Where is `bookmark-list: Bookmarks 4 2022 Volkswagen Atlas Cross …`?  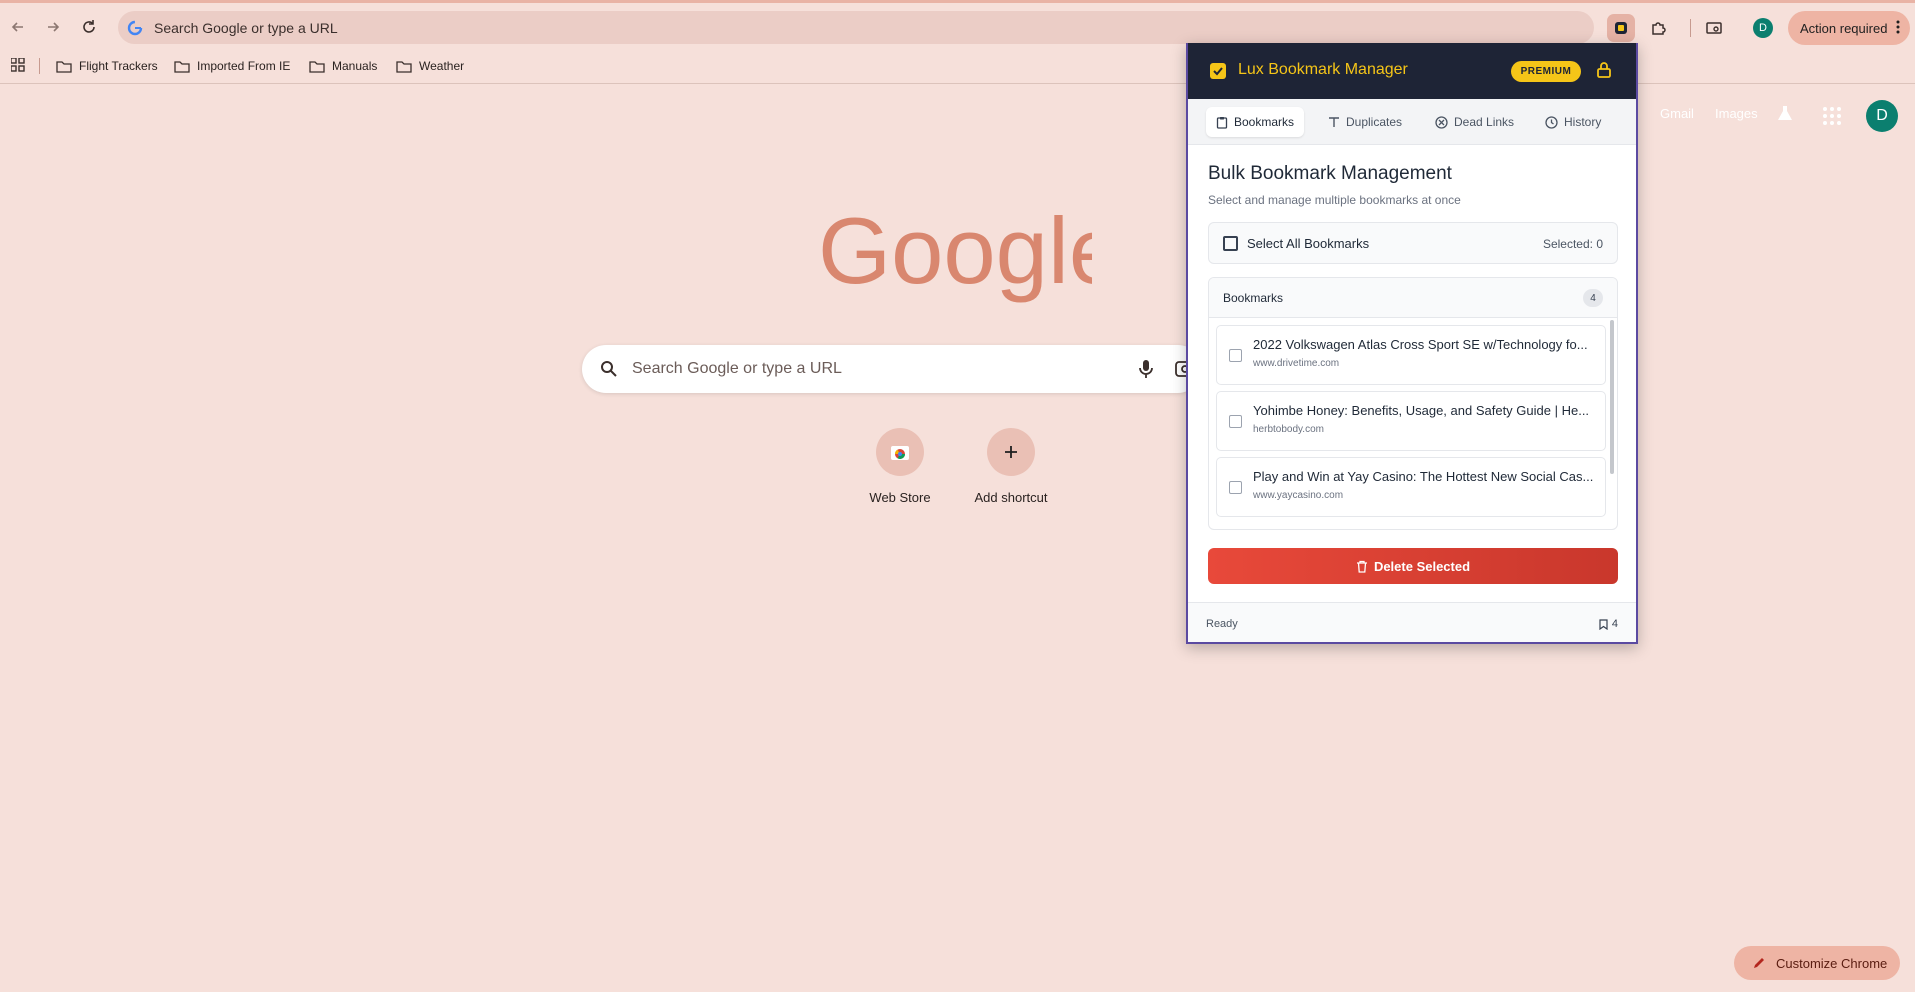
bookmark-list: Bookmarks 4 2022 Volkswagen Atlas Cross … is located at coordinates (1413, 403).